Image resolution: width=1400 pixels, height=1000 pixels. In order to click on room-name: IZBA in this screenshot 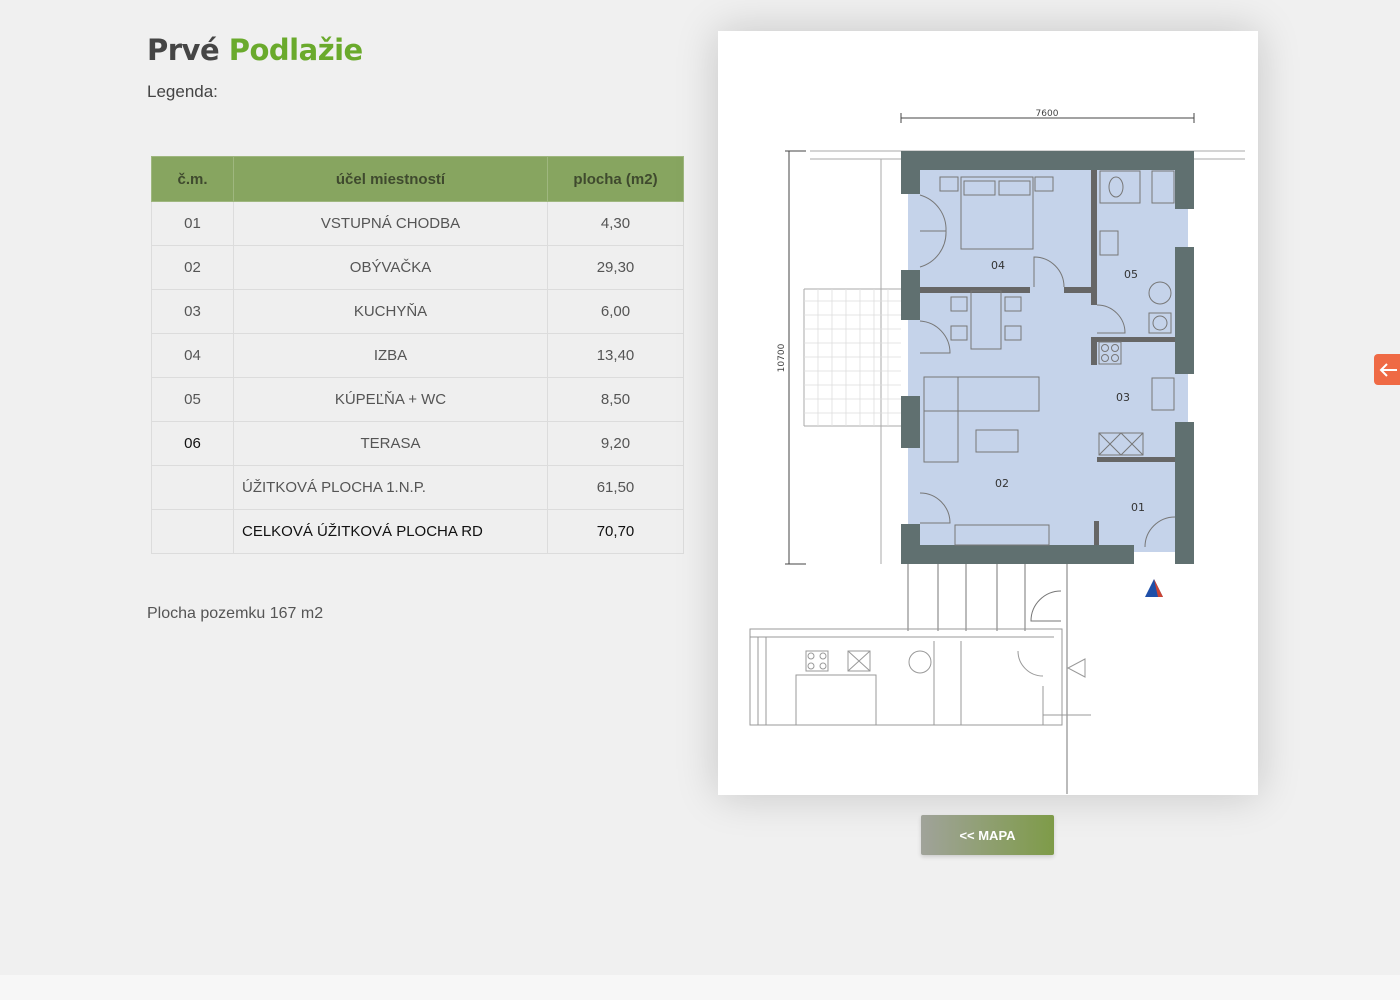, I will do `click(390, 355)`.